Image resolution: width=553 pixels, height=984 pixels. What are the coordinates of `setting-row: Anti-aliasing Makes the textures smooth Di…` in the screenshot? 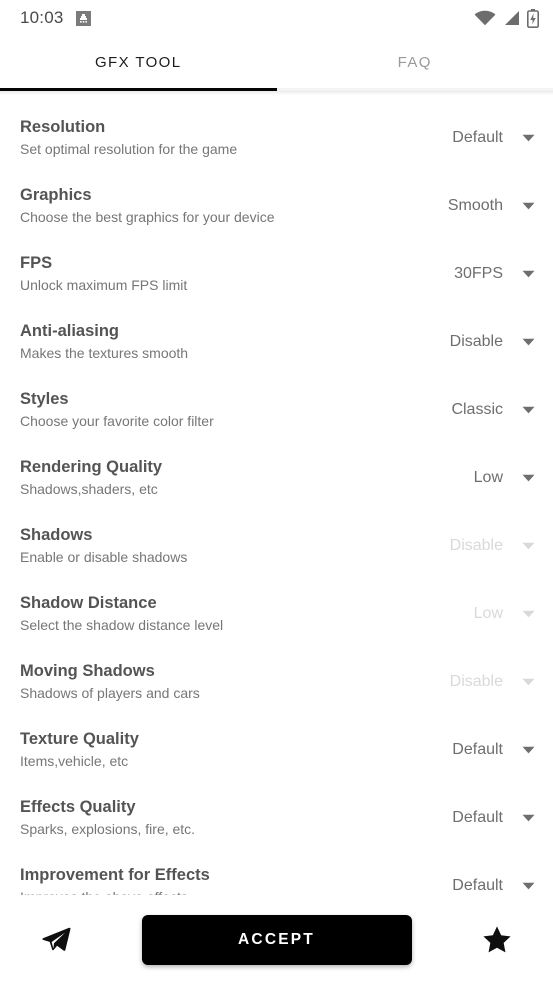 It's located at (276, 342).